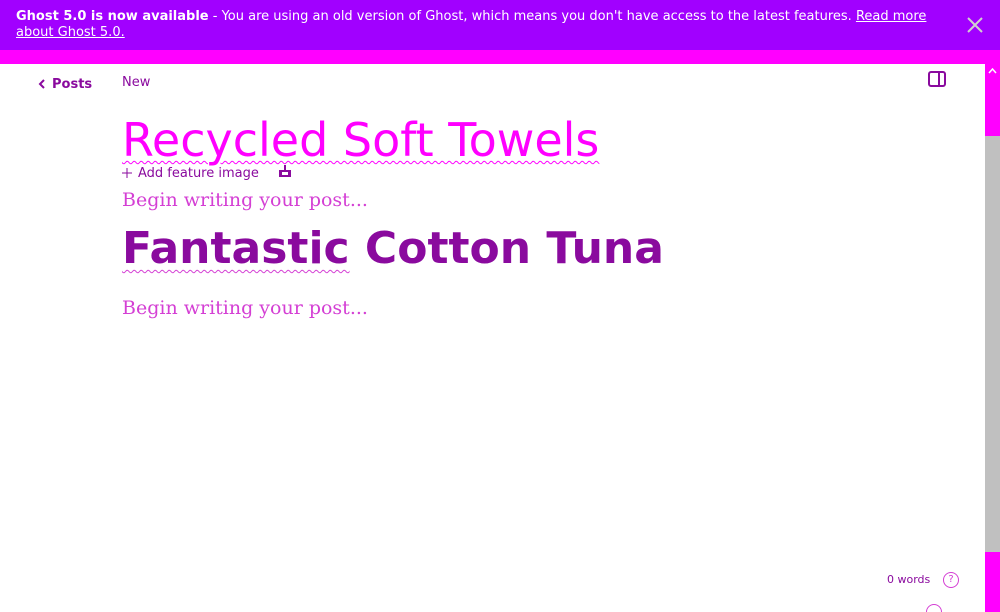 This screenshot has width=1000, height=612. What do you see at coordinates (992, 338) in the screenshot?
I see `scrollbar-track` at bounding box center [992, 338].